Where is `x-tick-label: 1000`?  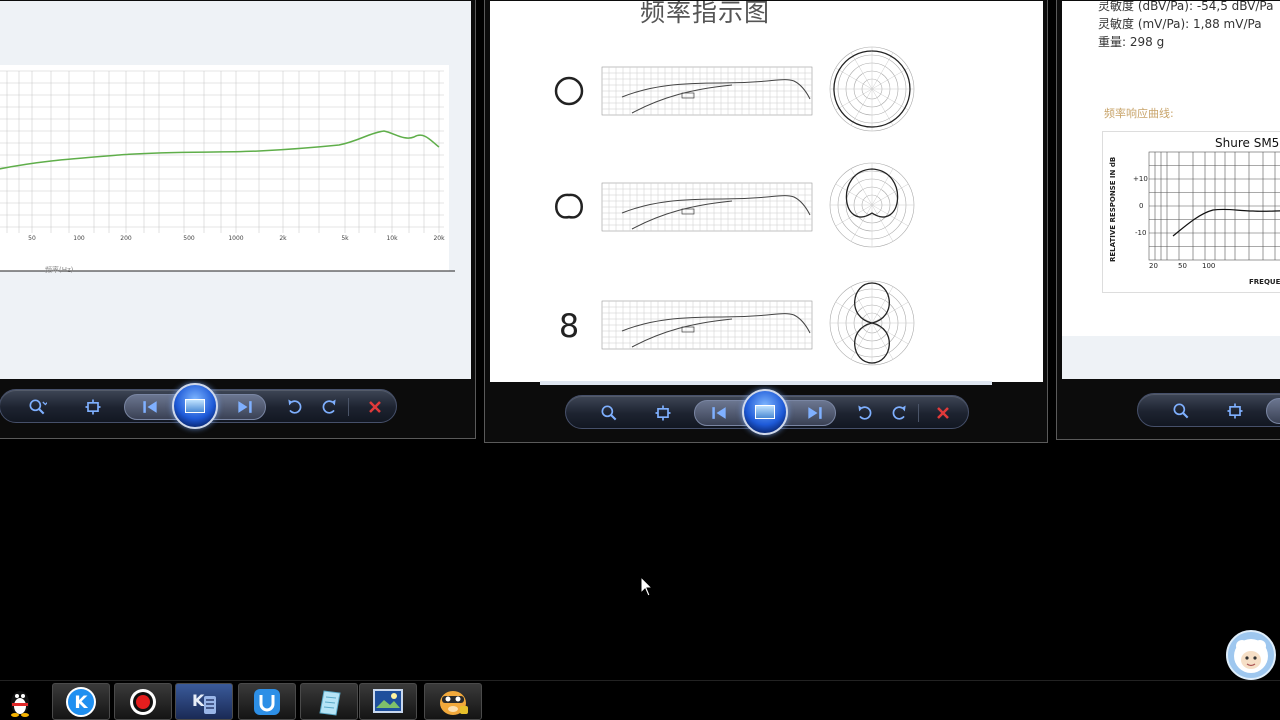
x-tick-label: 1000 is located at coordinates (235, 238).